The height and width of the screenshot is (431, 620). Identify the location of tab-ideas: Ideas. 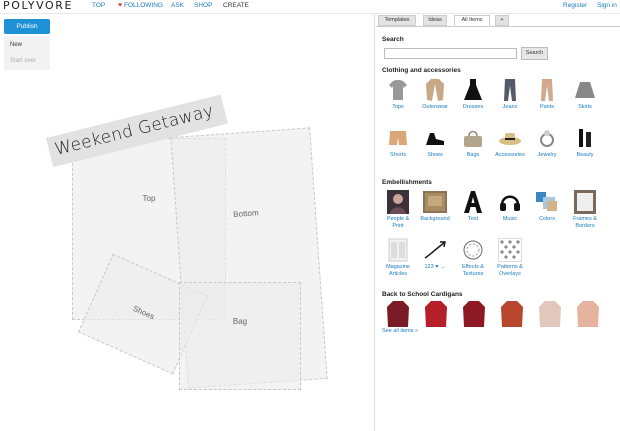
(435, 20).